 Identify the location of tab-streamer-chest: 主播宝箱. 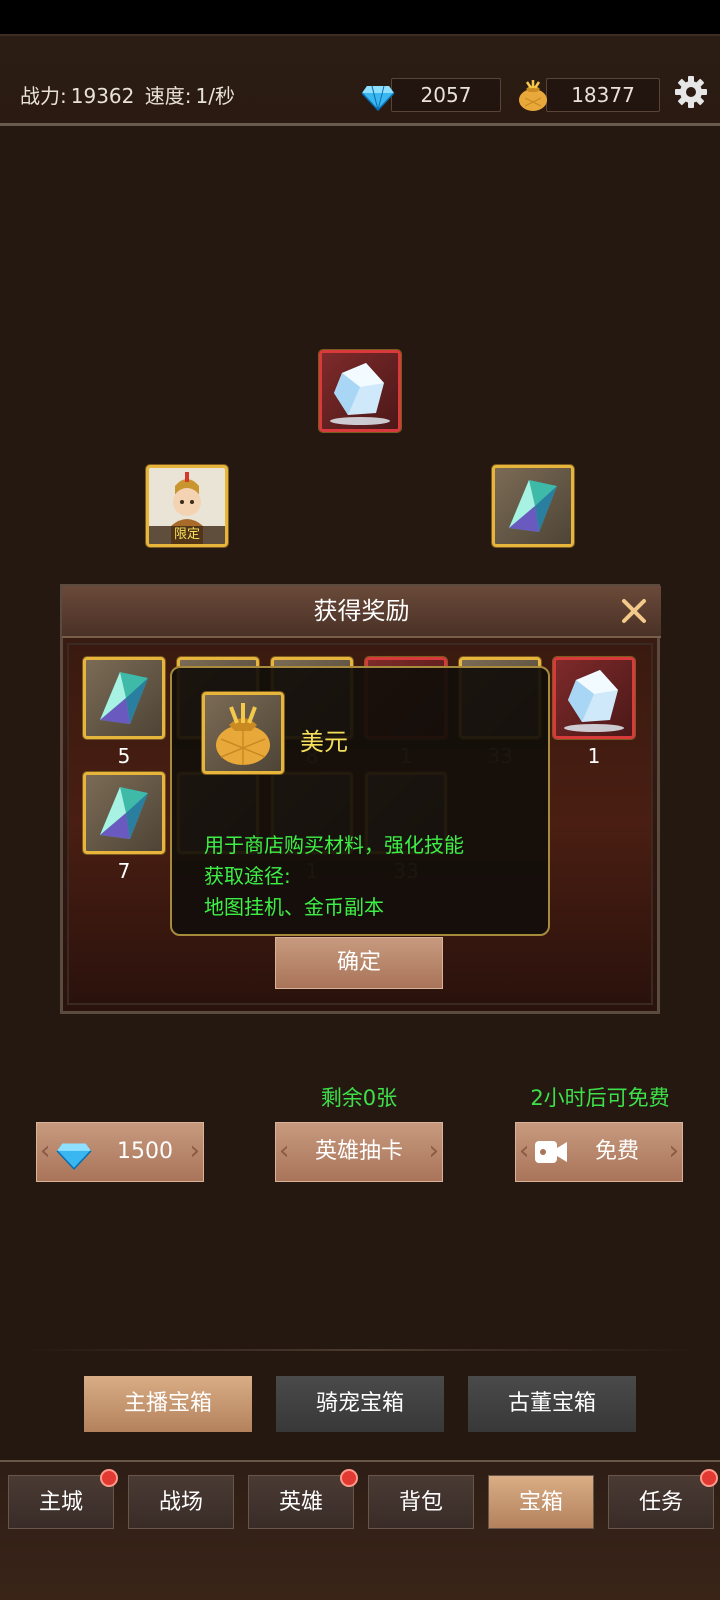
(168, 1404).